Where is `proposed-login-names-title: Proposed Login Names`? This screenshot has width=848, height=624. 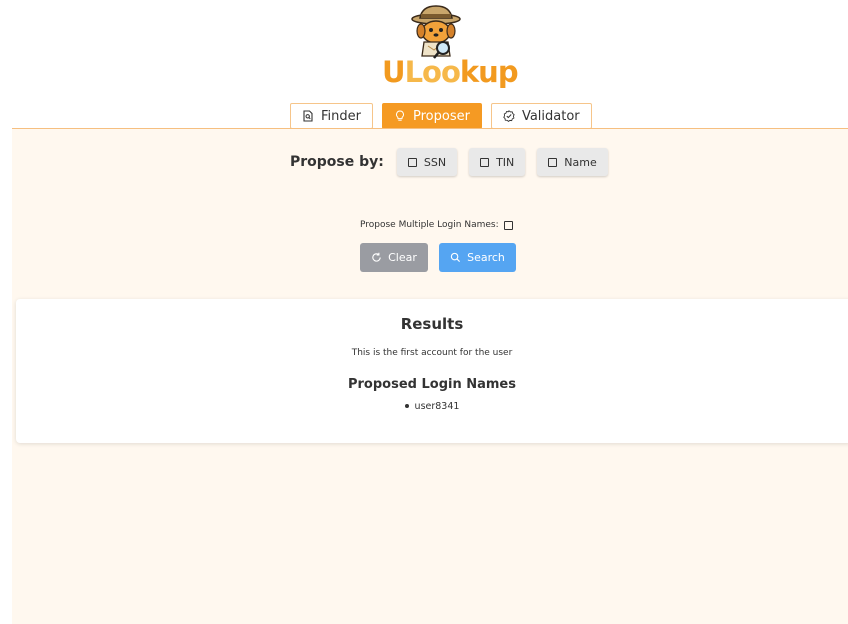
proposed-login-names-title: Proposed Login Names is located at coordinates (431, 384).